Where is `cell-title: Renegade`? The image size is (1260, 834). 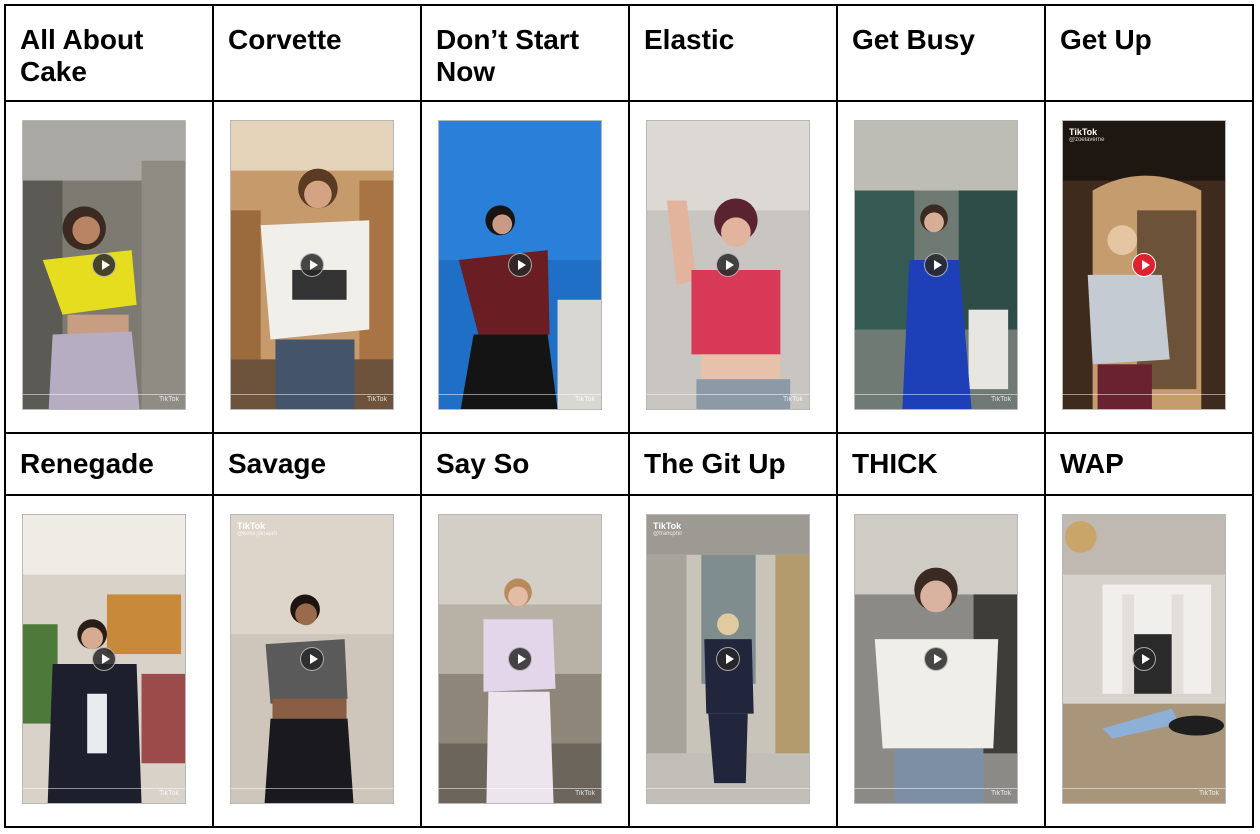
cell-title: Renegade is located at coordinates (87, 463).